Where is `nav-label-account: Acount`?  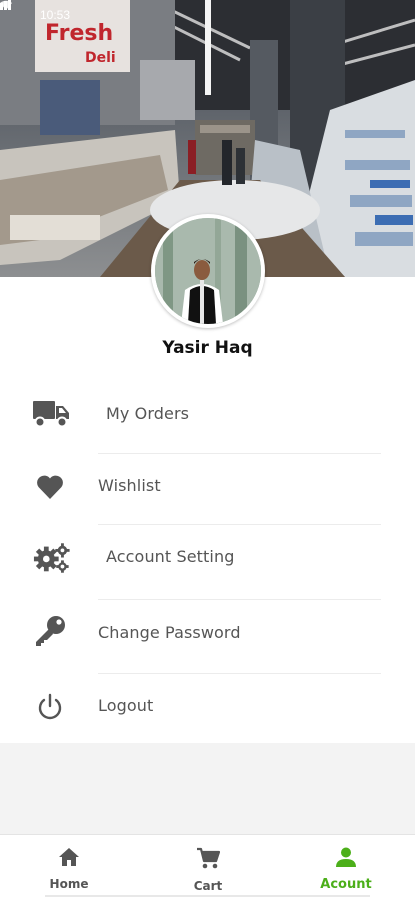
nav-label-account: Acount is located at coordinates (346, 884).